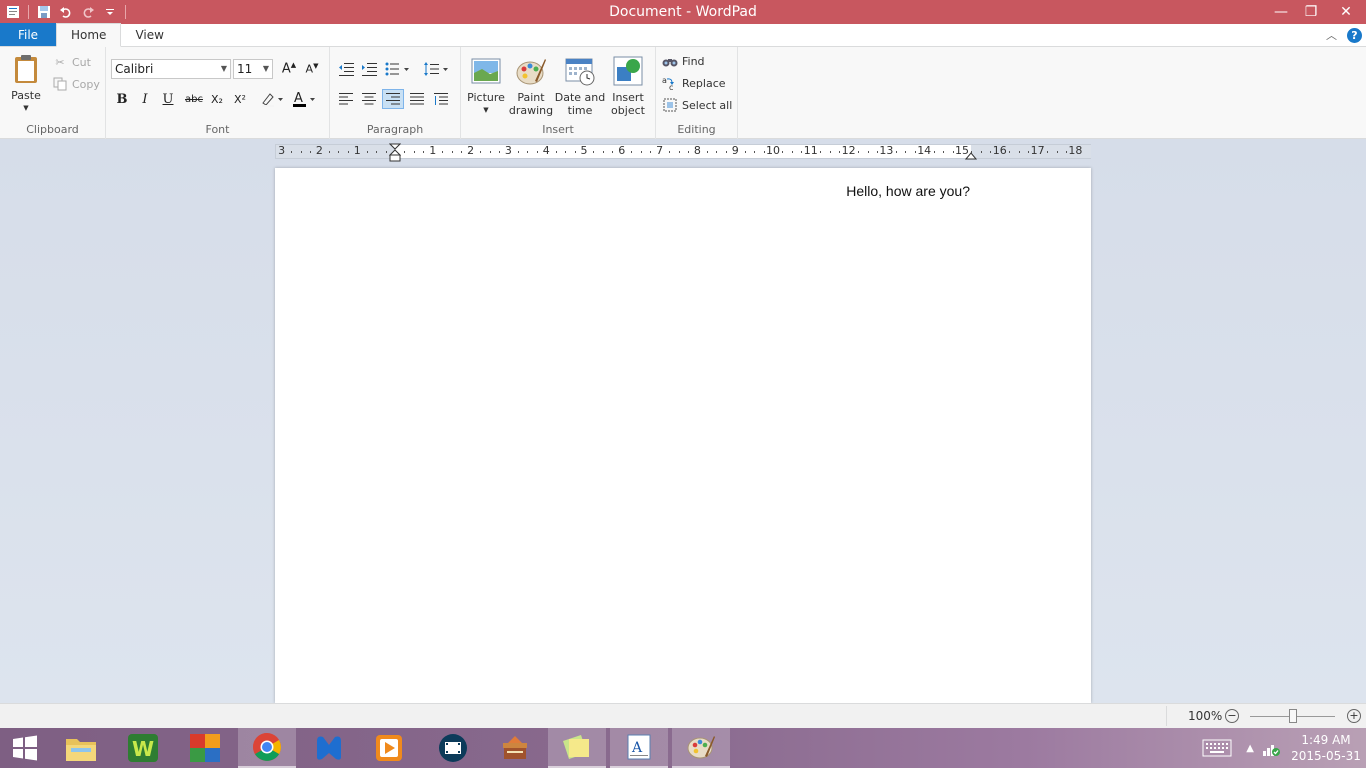 The width and height of the screenshot is (1366, 768). I want to click on justify-button, so click(417, 99).